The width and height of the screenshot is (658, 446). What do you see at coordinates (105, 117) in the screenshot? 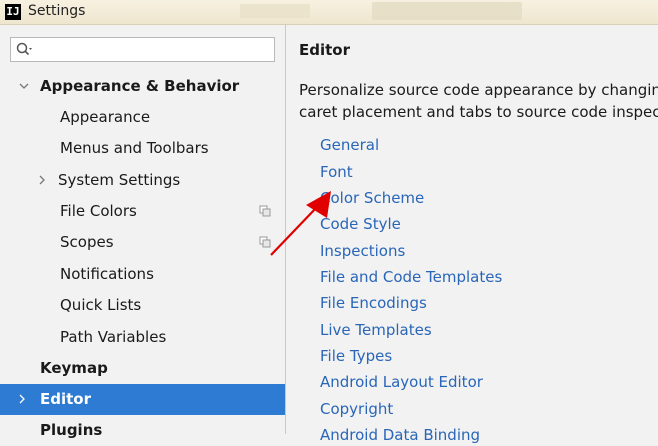
I see `sidebar-item-label: Appearance` at bounding box center [105, 117].